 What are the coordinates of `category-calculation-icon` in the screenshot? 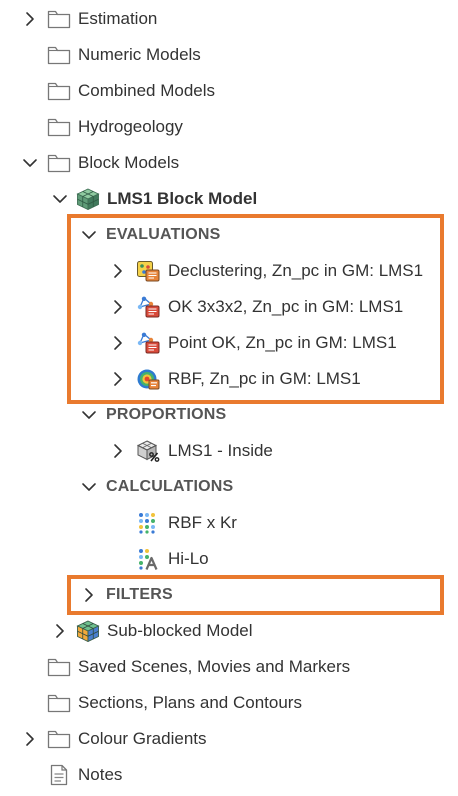 It's located at (148, 559).